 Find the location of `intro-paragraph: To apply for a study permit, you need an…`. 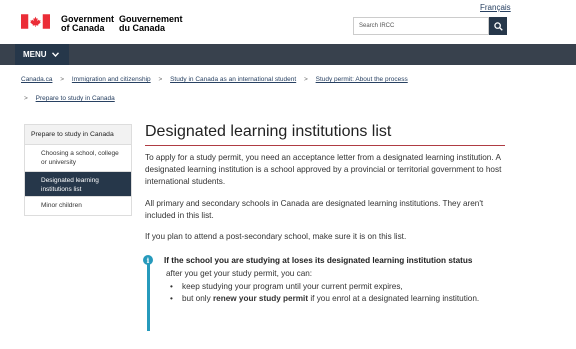

intro-paragraph: To apply for a study permit, you need an… is located at coordinates (323, 169).